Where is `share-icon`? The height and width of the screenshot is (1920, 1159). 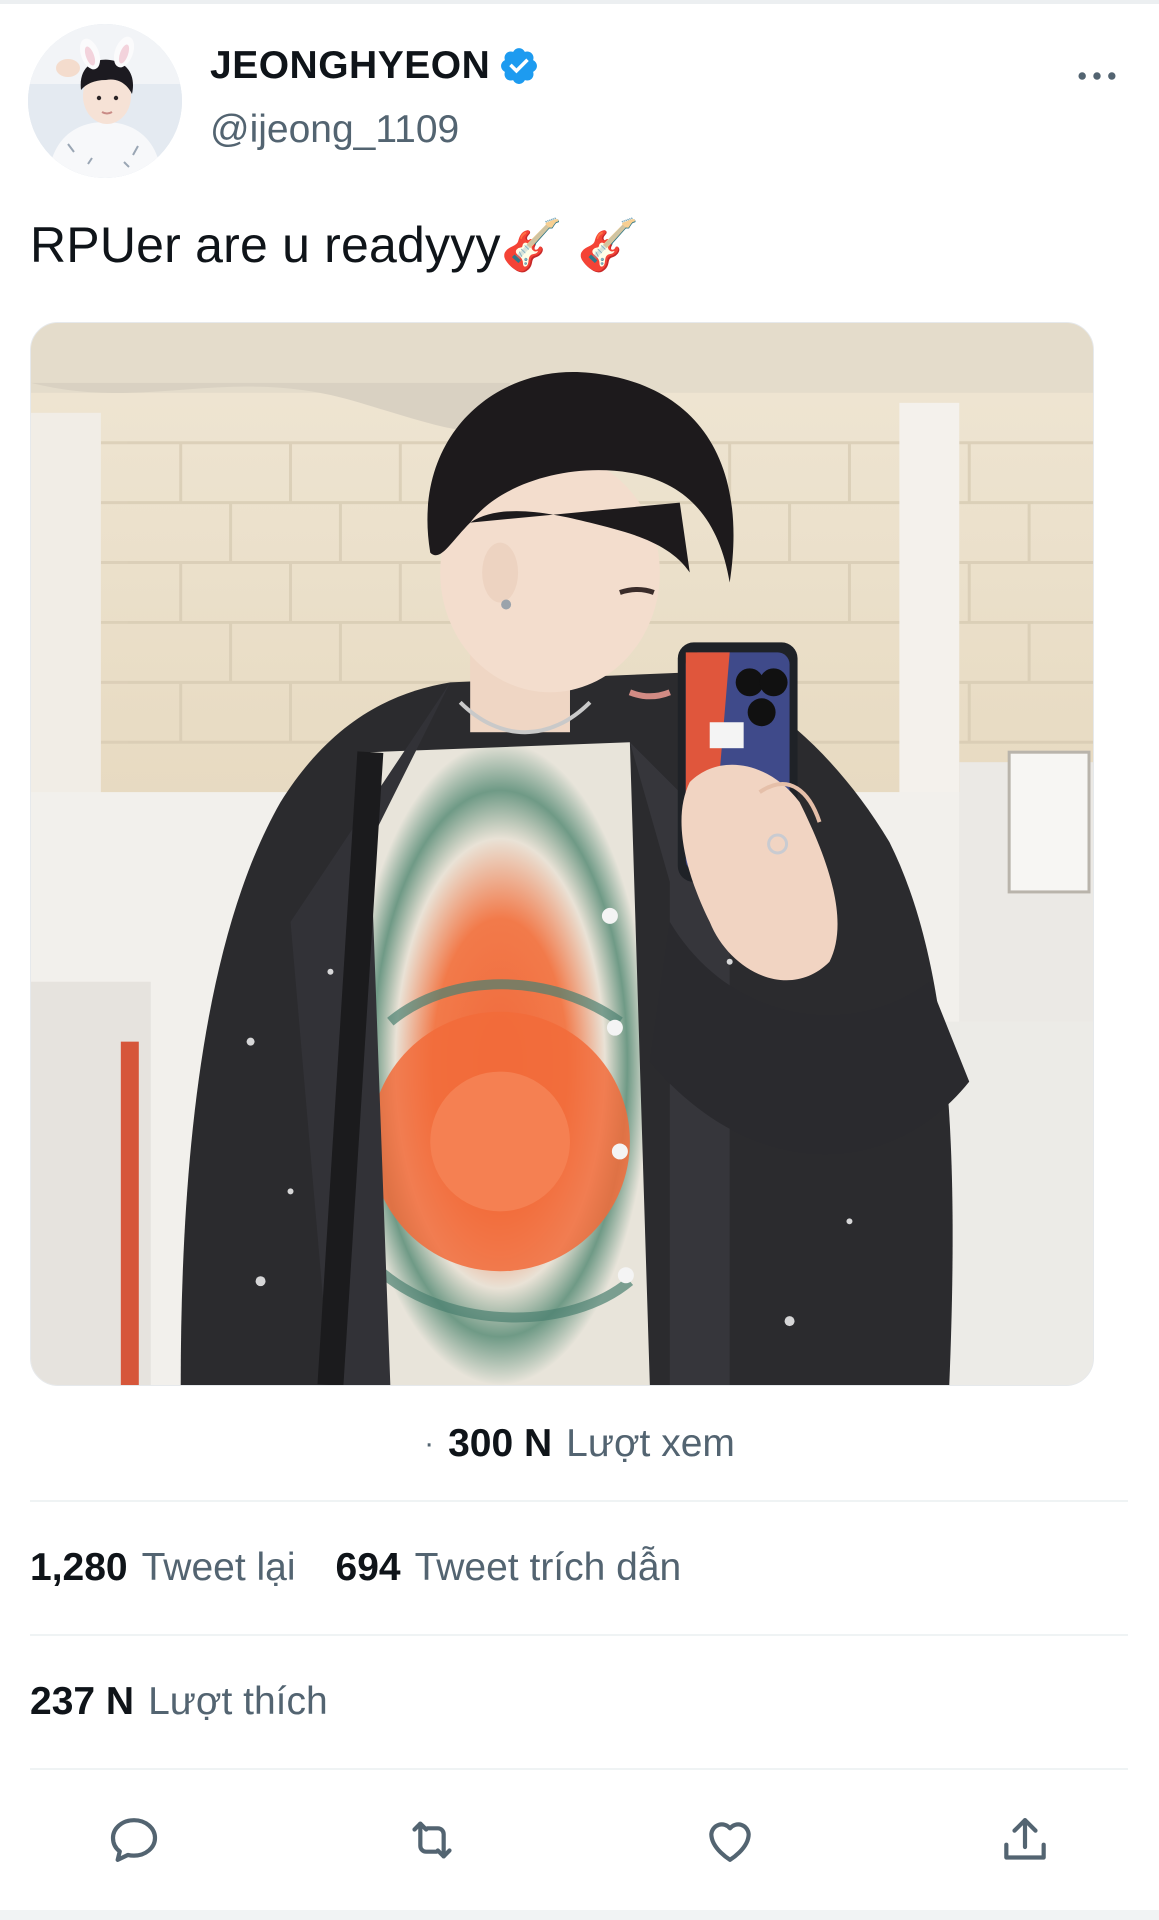 share-icon is located at coordinates (1025, 1839).